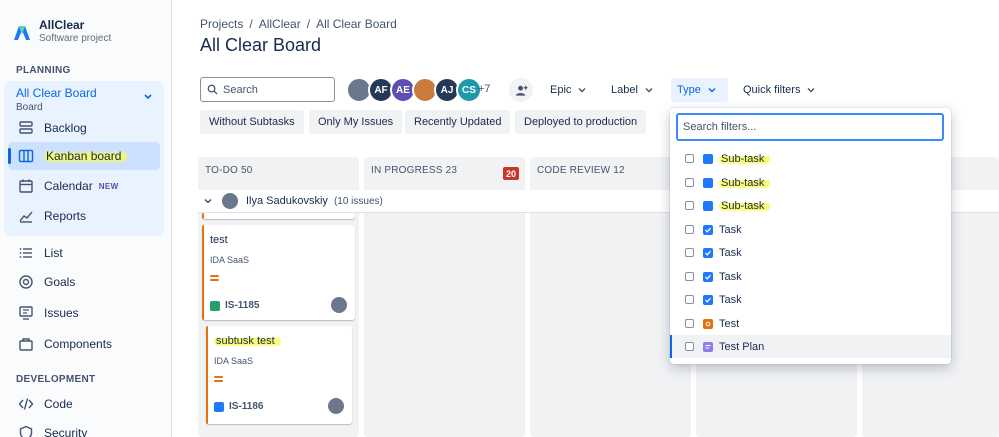  I want to click on epic-filter: Epic, so click(568, 90).